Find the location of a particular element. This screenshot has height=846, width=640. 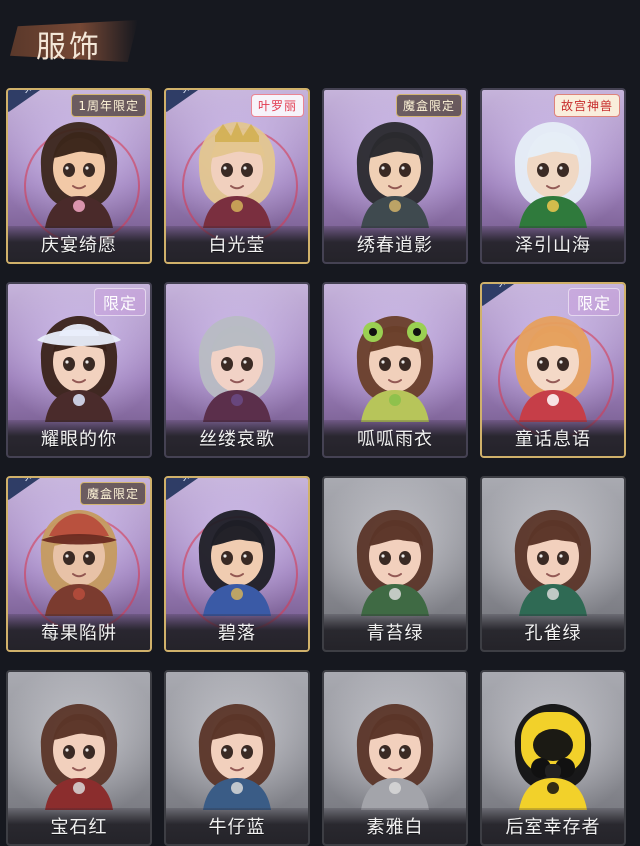

outfit-card: 宝石红 is located at coordinates (79, 758).